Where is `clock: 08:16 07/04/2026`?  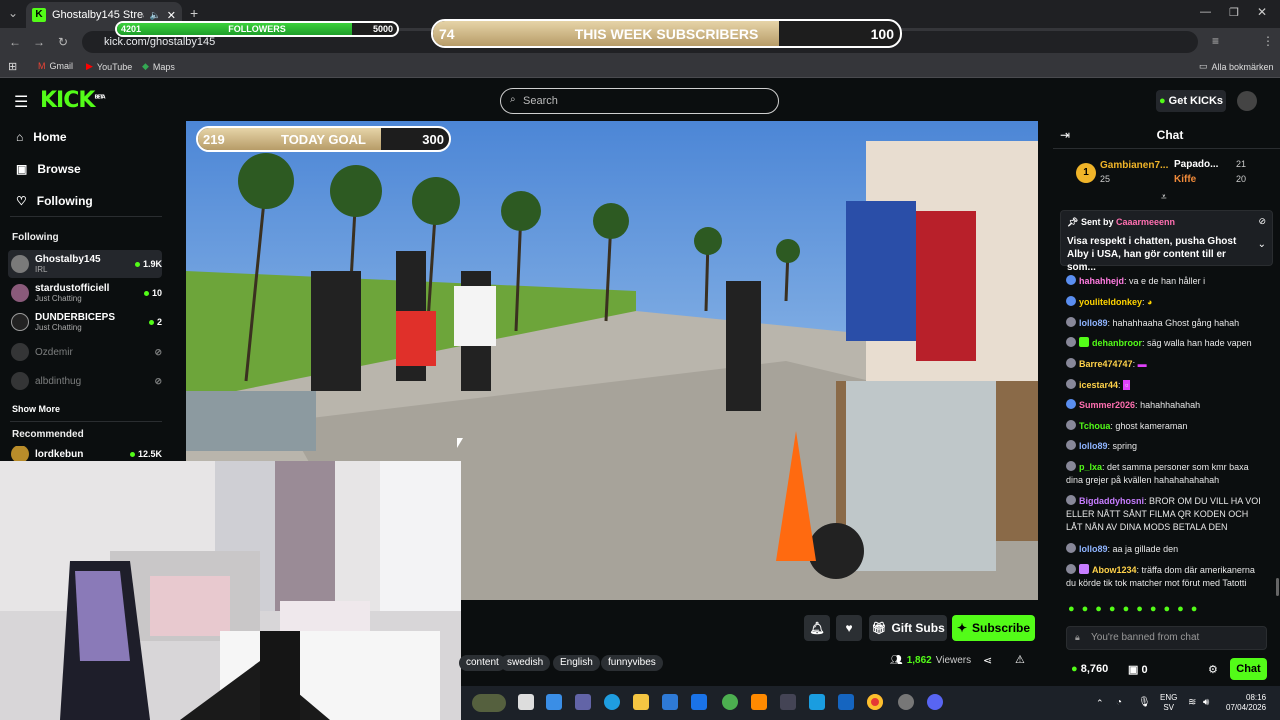
clock: 08:16 07/04/2026 is located at coordinates (1246, 703).